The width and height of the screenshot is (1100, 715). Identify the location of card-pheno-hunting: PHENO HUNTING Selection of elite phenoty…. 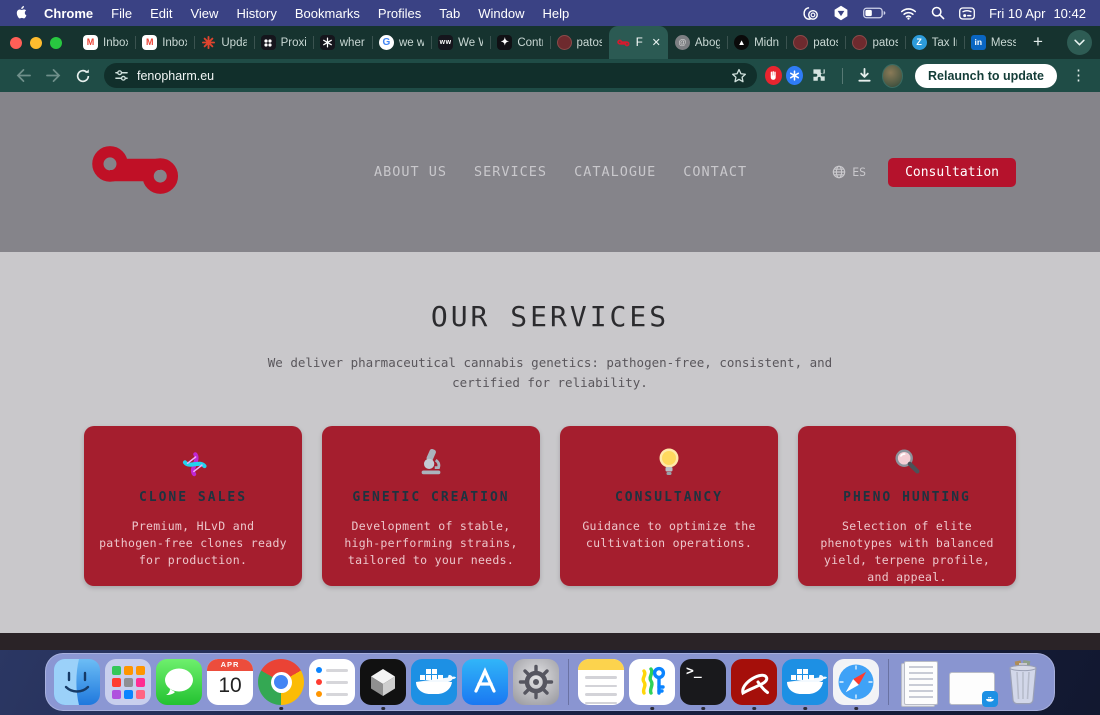
(907, 506).